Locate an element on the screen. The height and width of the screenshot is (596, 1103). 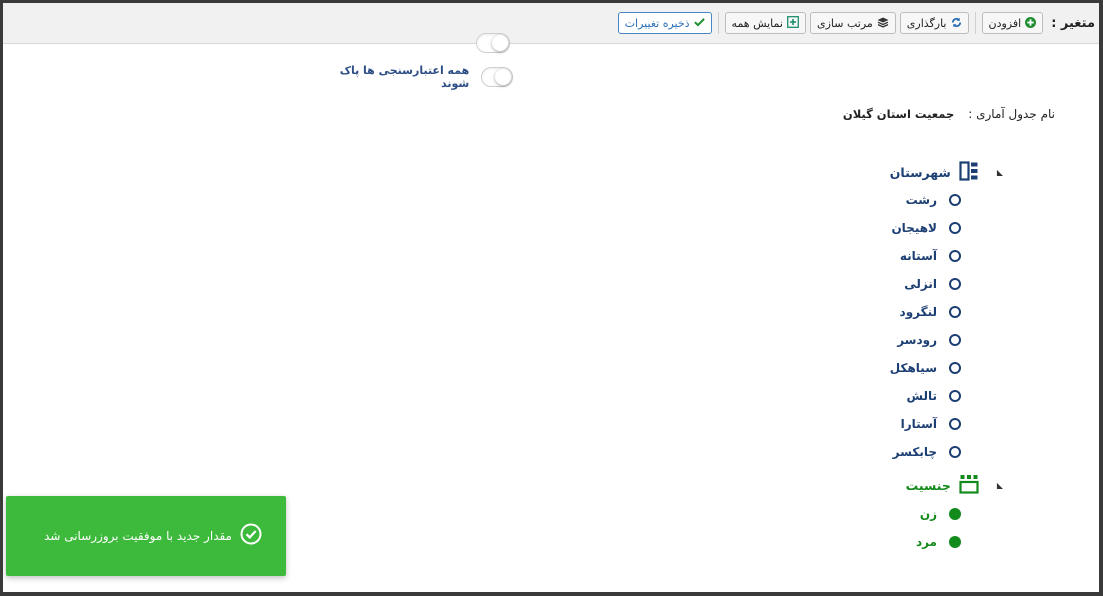
list-item-label: زن is located at coordinates (928, 514).